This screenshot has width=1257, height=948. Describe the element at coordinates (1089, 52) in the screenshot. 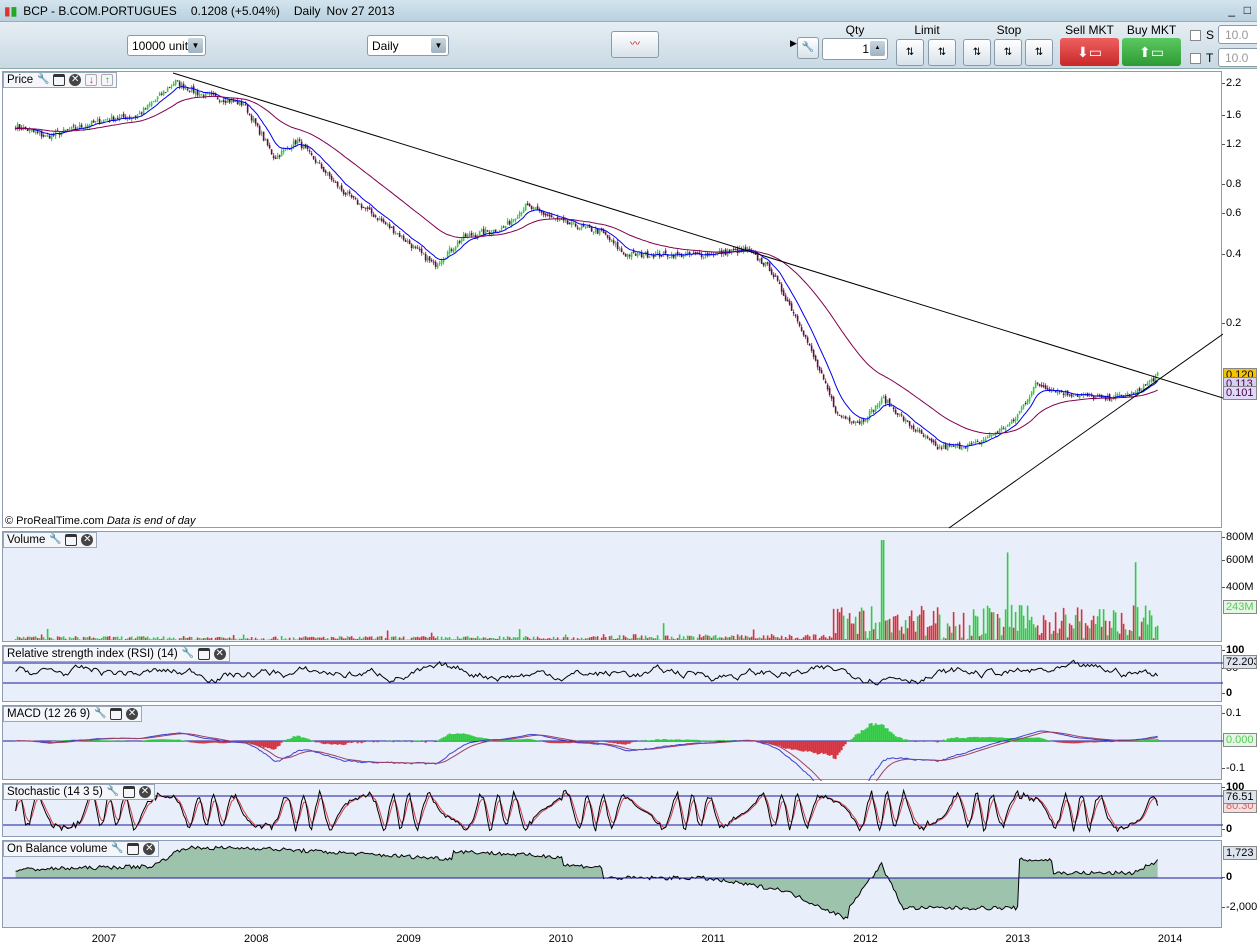

I see `sell-market-button: ⬇▭` at that location.